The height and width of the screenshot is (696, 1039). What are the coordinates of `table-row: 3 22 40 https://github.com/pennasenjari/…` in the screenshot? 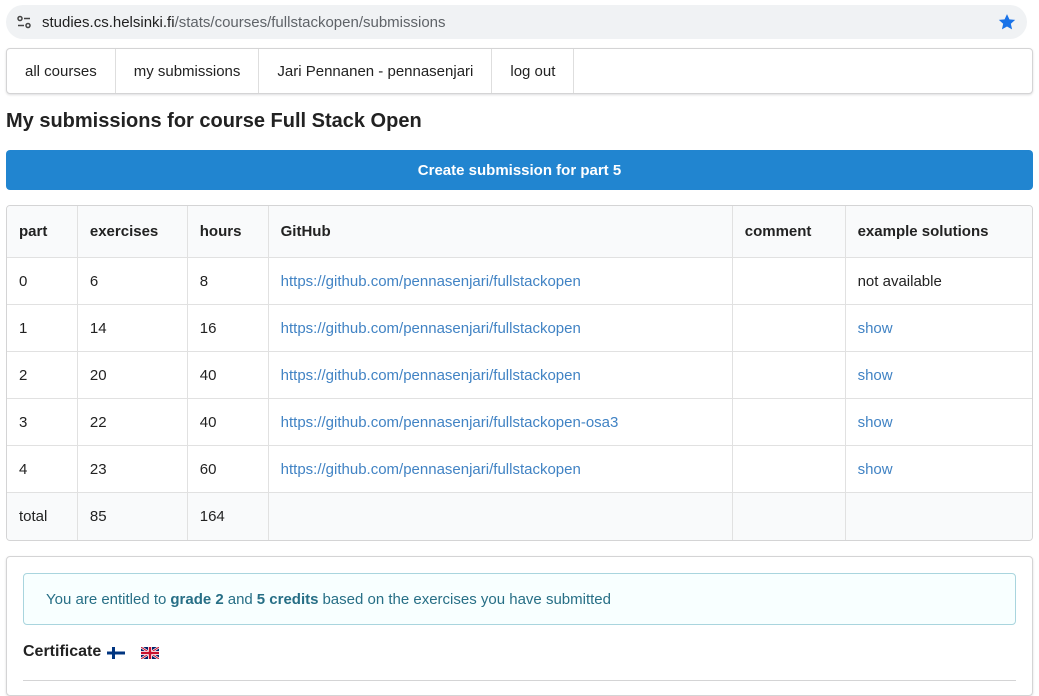 It's located at (519, 422).